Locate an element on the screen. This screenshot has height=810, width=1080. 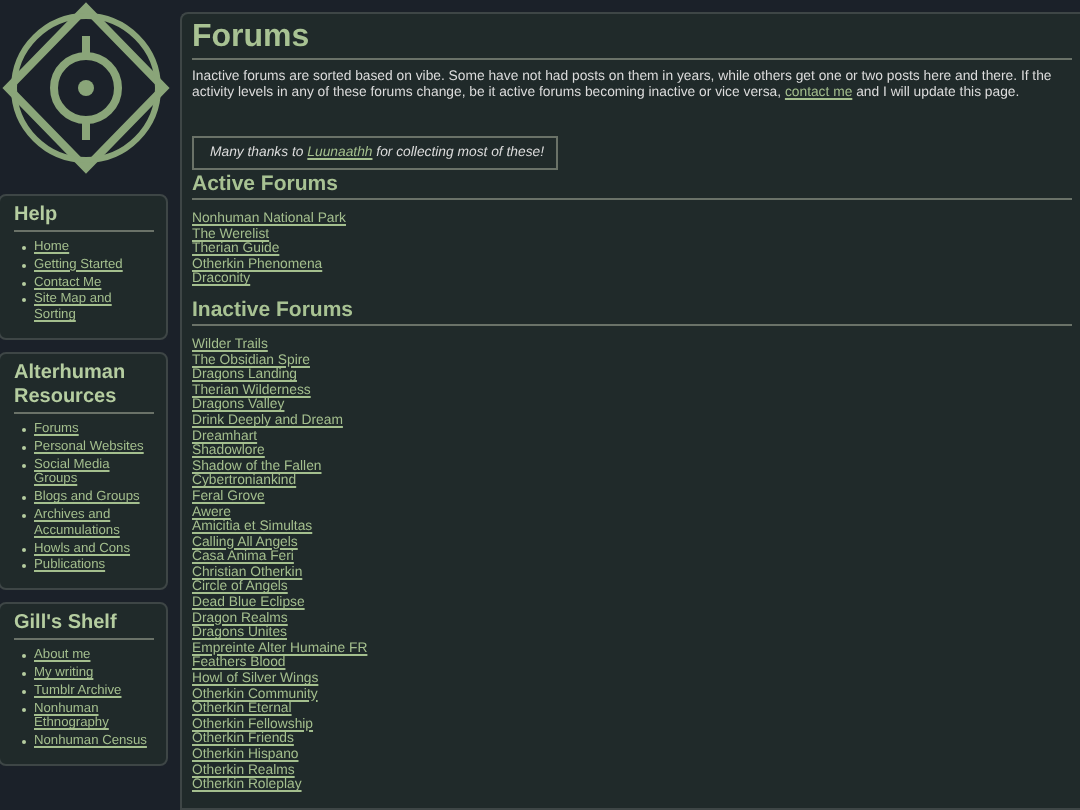
logo-icon is located at coordinates (86, 88).